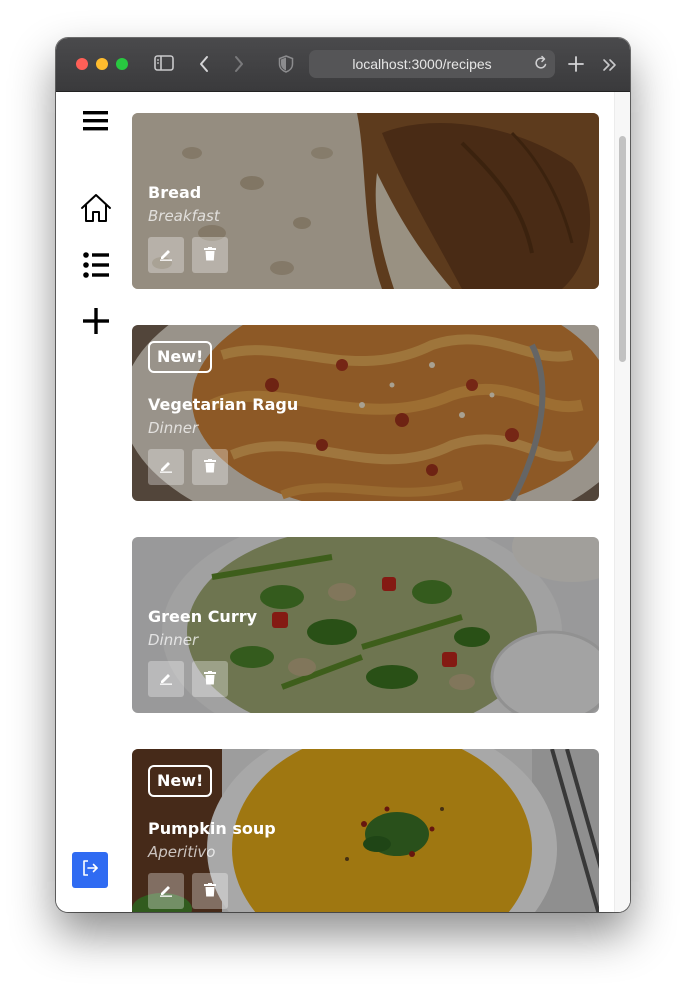 The width and height of the screenshot is (686, 987). What do you see at coordinates (212, 828) in the screenshot?
I see `recipe-title: Pumpkin soup` at bounding box center [212, 828].